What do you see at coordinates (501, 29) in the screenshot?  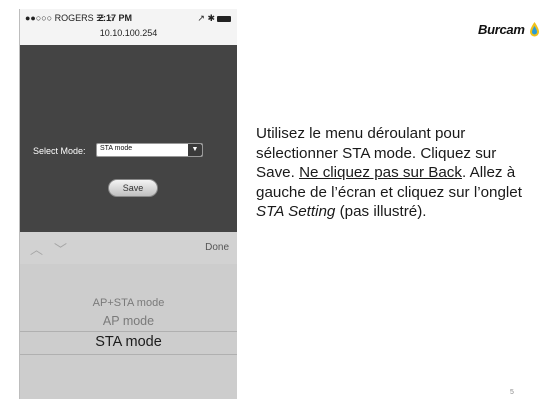 I see `logo-text: Burcam` at bounding box center [501, 29].